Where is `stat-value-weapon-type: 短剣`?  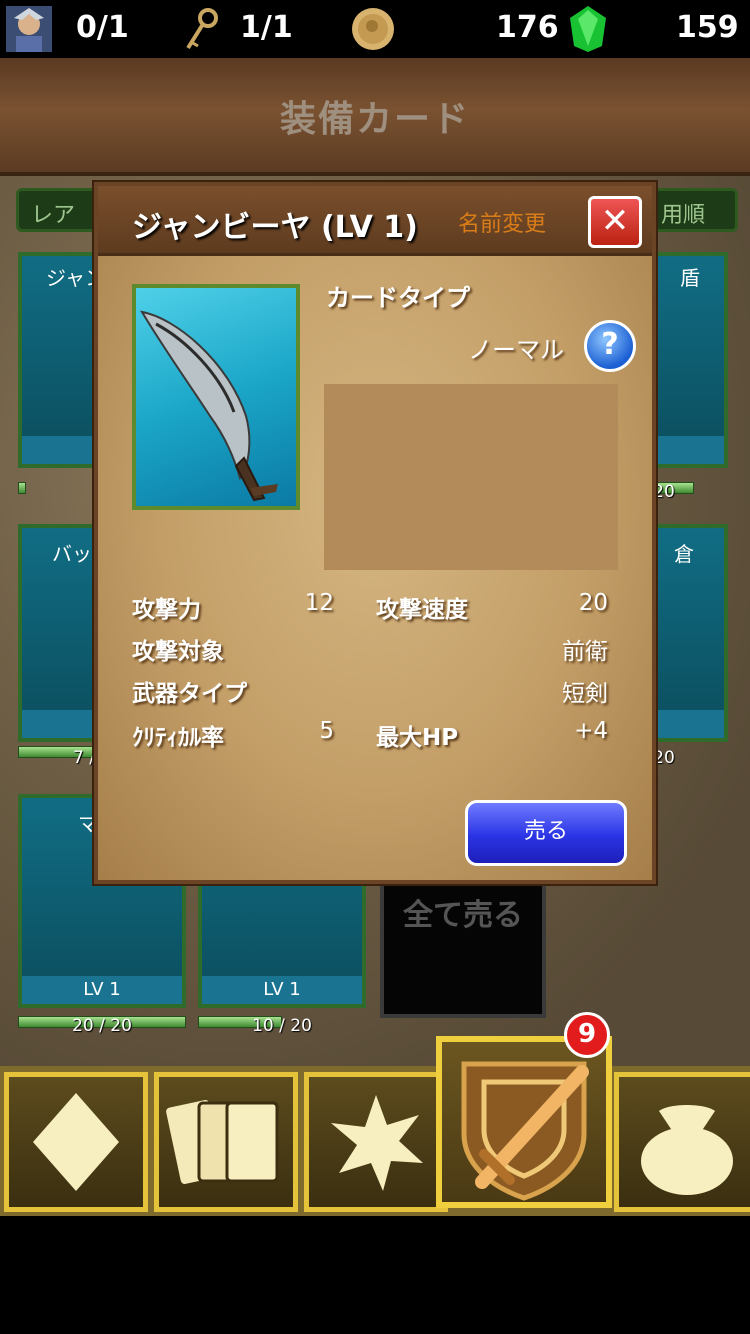
stat-value-weapon-type: 短剣 is located at coordinates (585, 694).